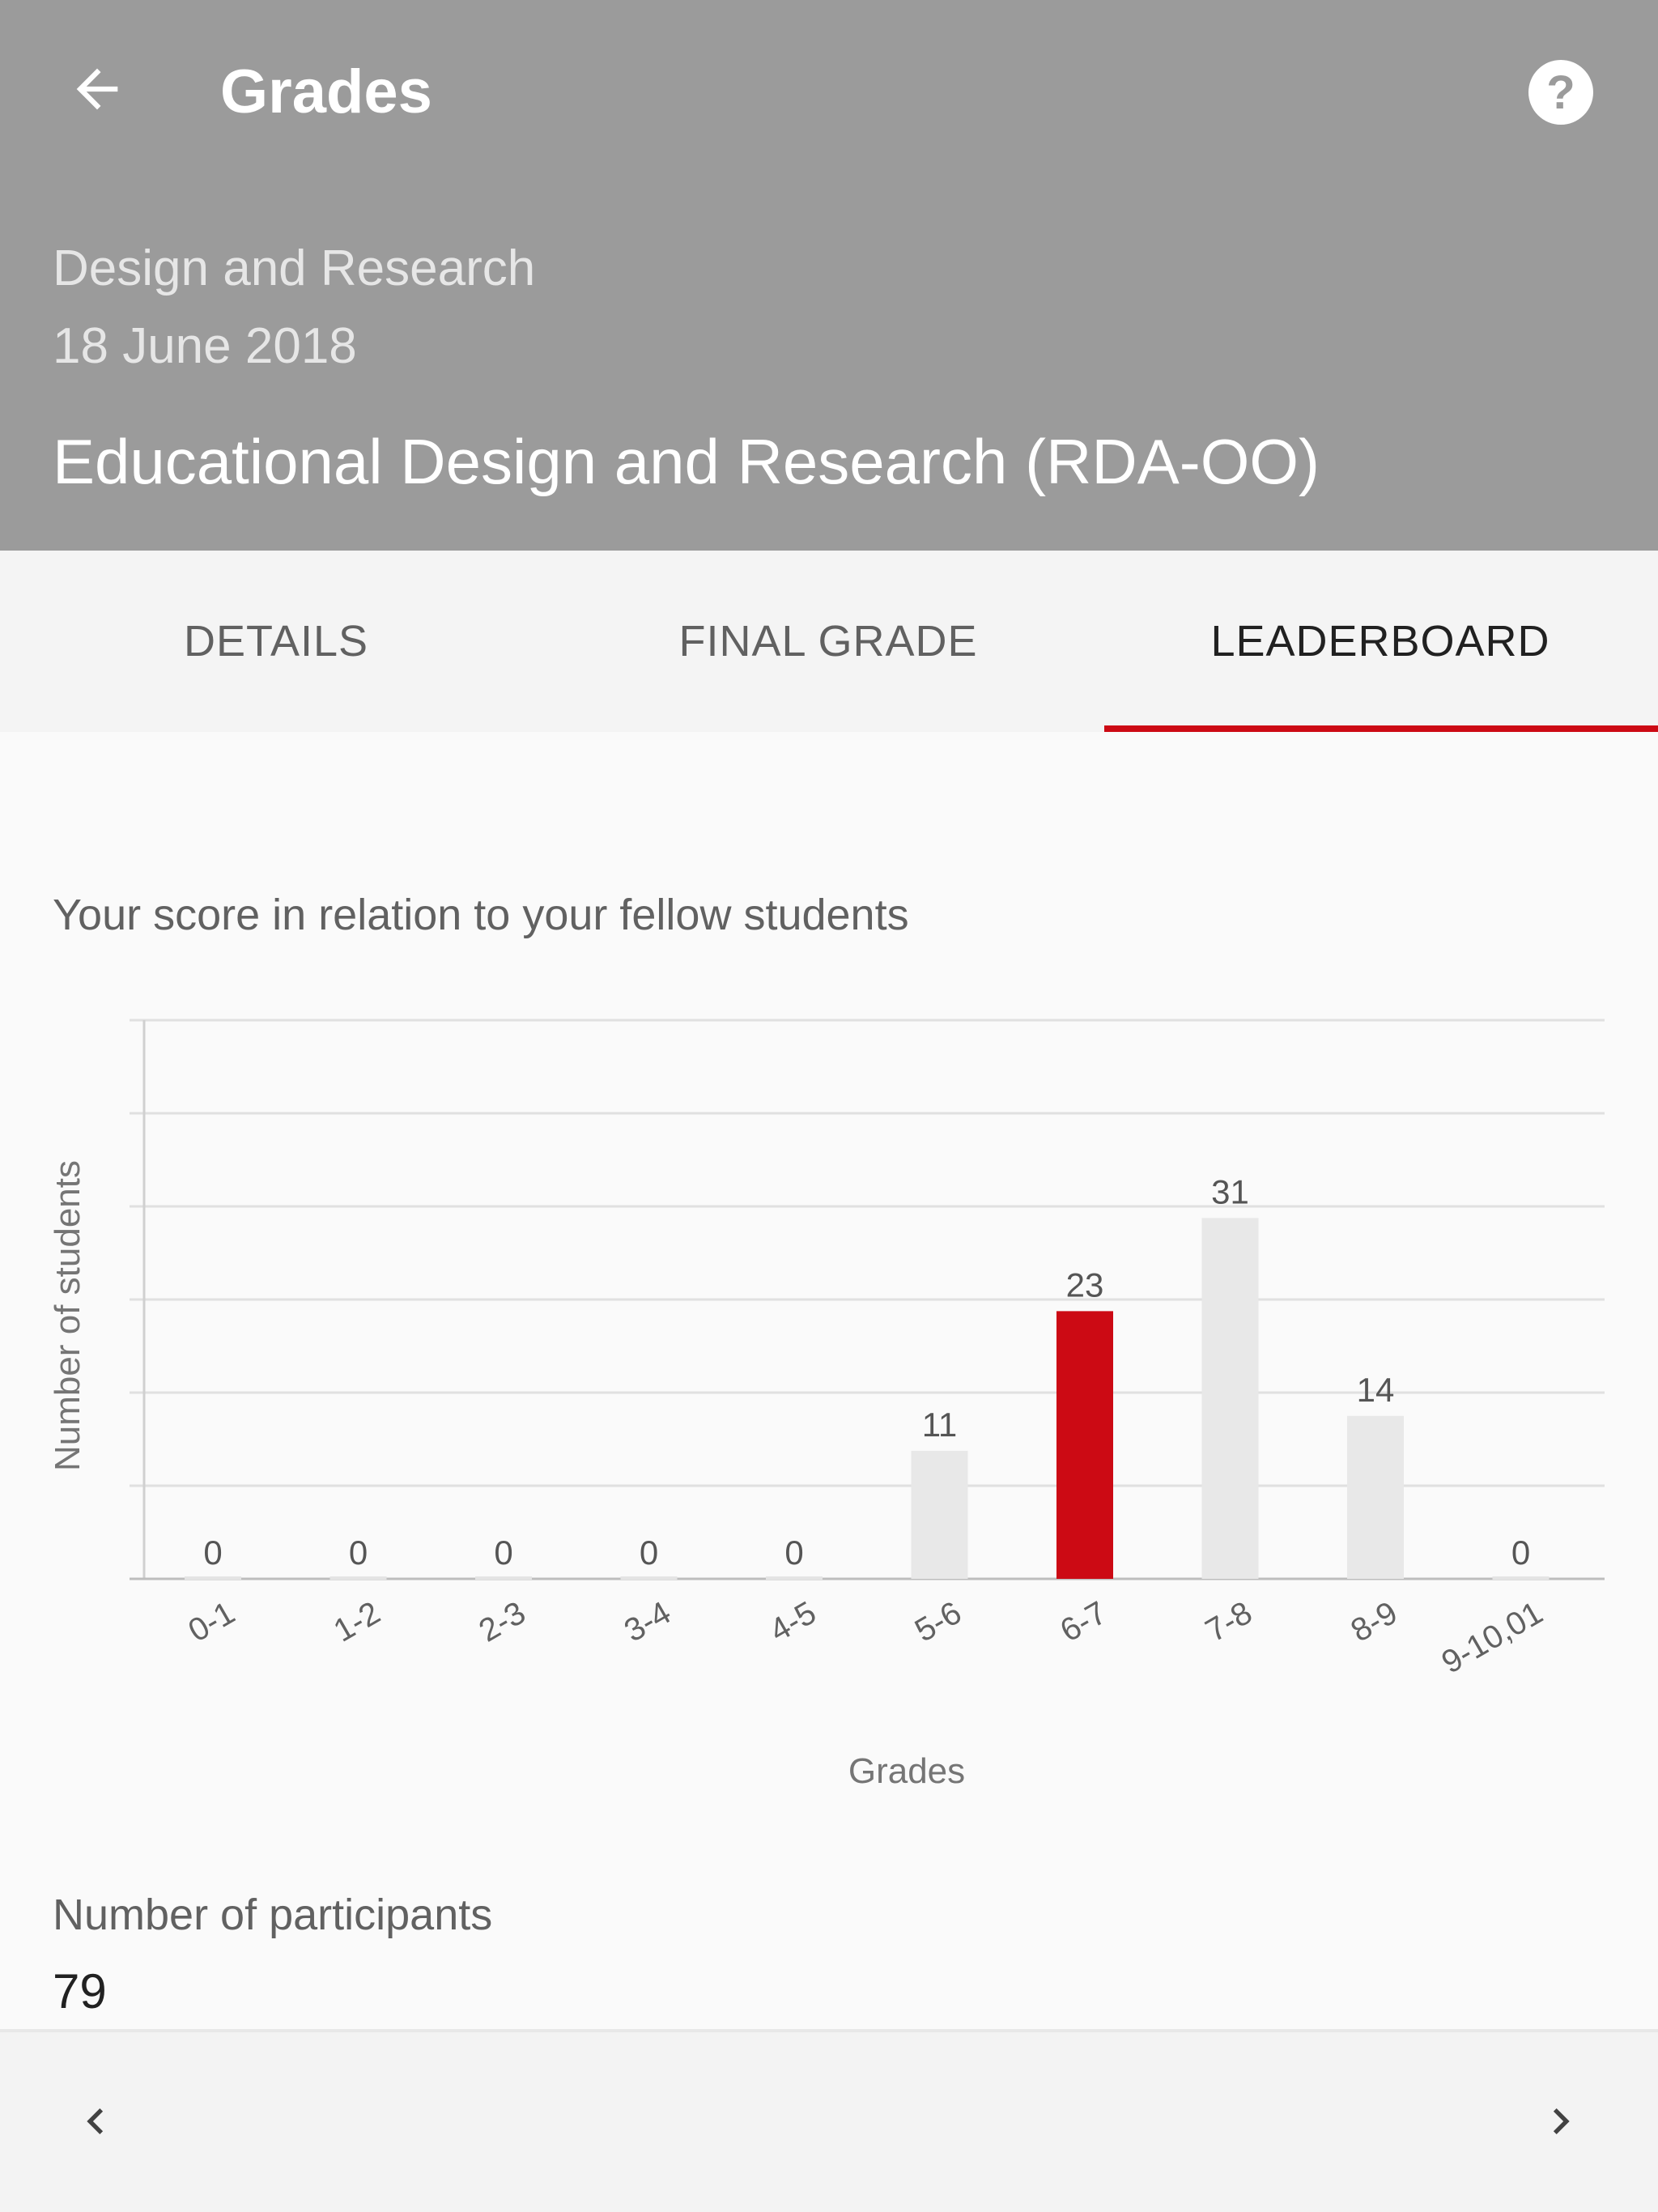 This screenshot has width=1658, height=2212. Describe the element at coordinates (1376, 1390) in the screenshot. I see `bar-value-label: 14` at that location.